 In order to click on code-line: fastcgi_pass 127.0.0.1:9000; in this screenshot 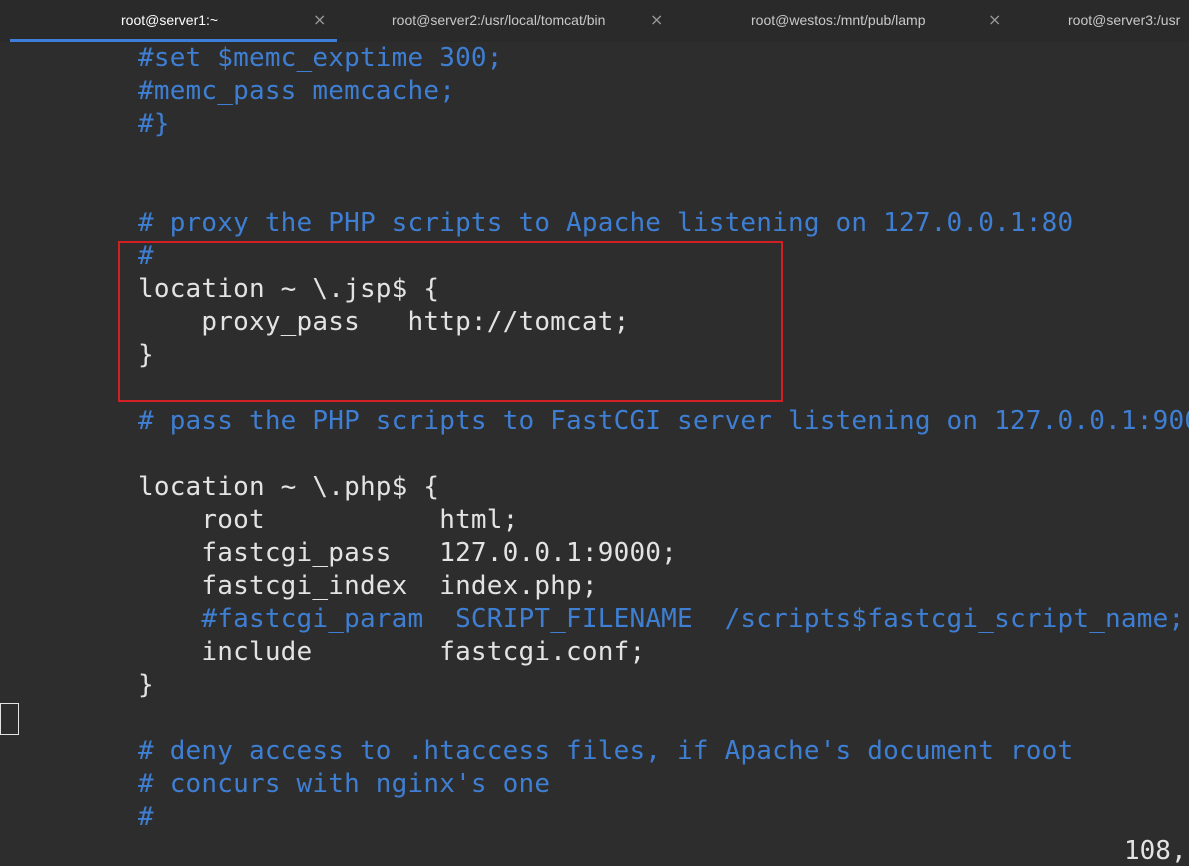, I will do `click(408, 553)`.